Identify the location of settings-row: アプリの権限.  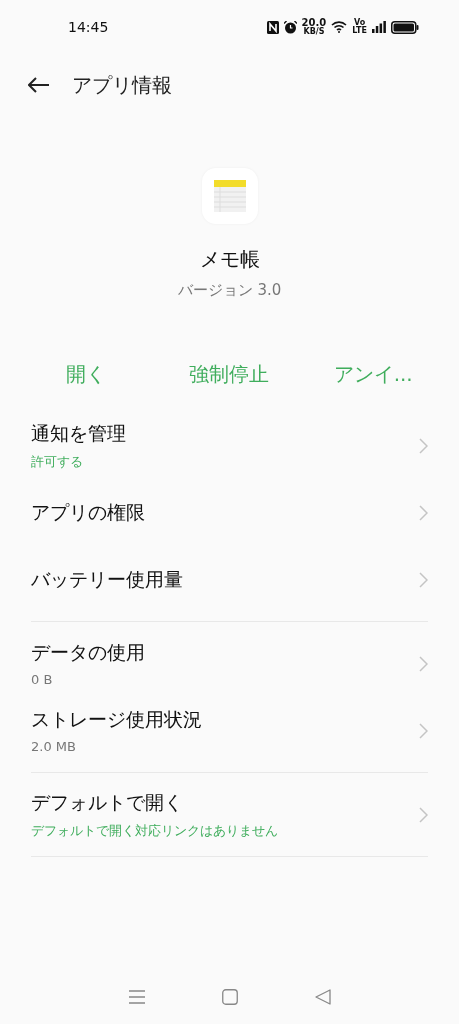
(229, 512).